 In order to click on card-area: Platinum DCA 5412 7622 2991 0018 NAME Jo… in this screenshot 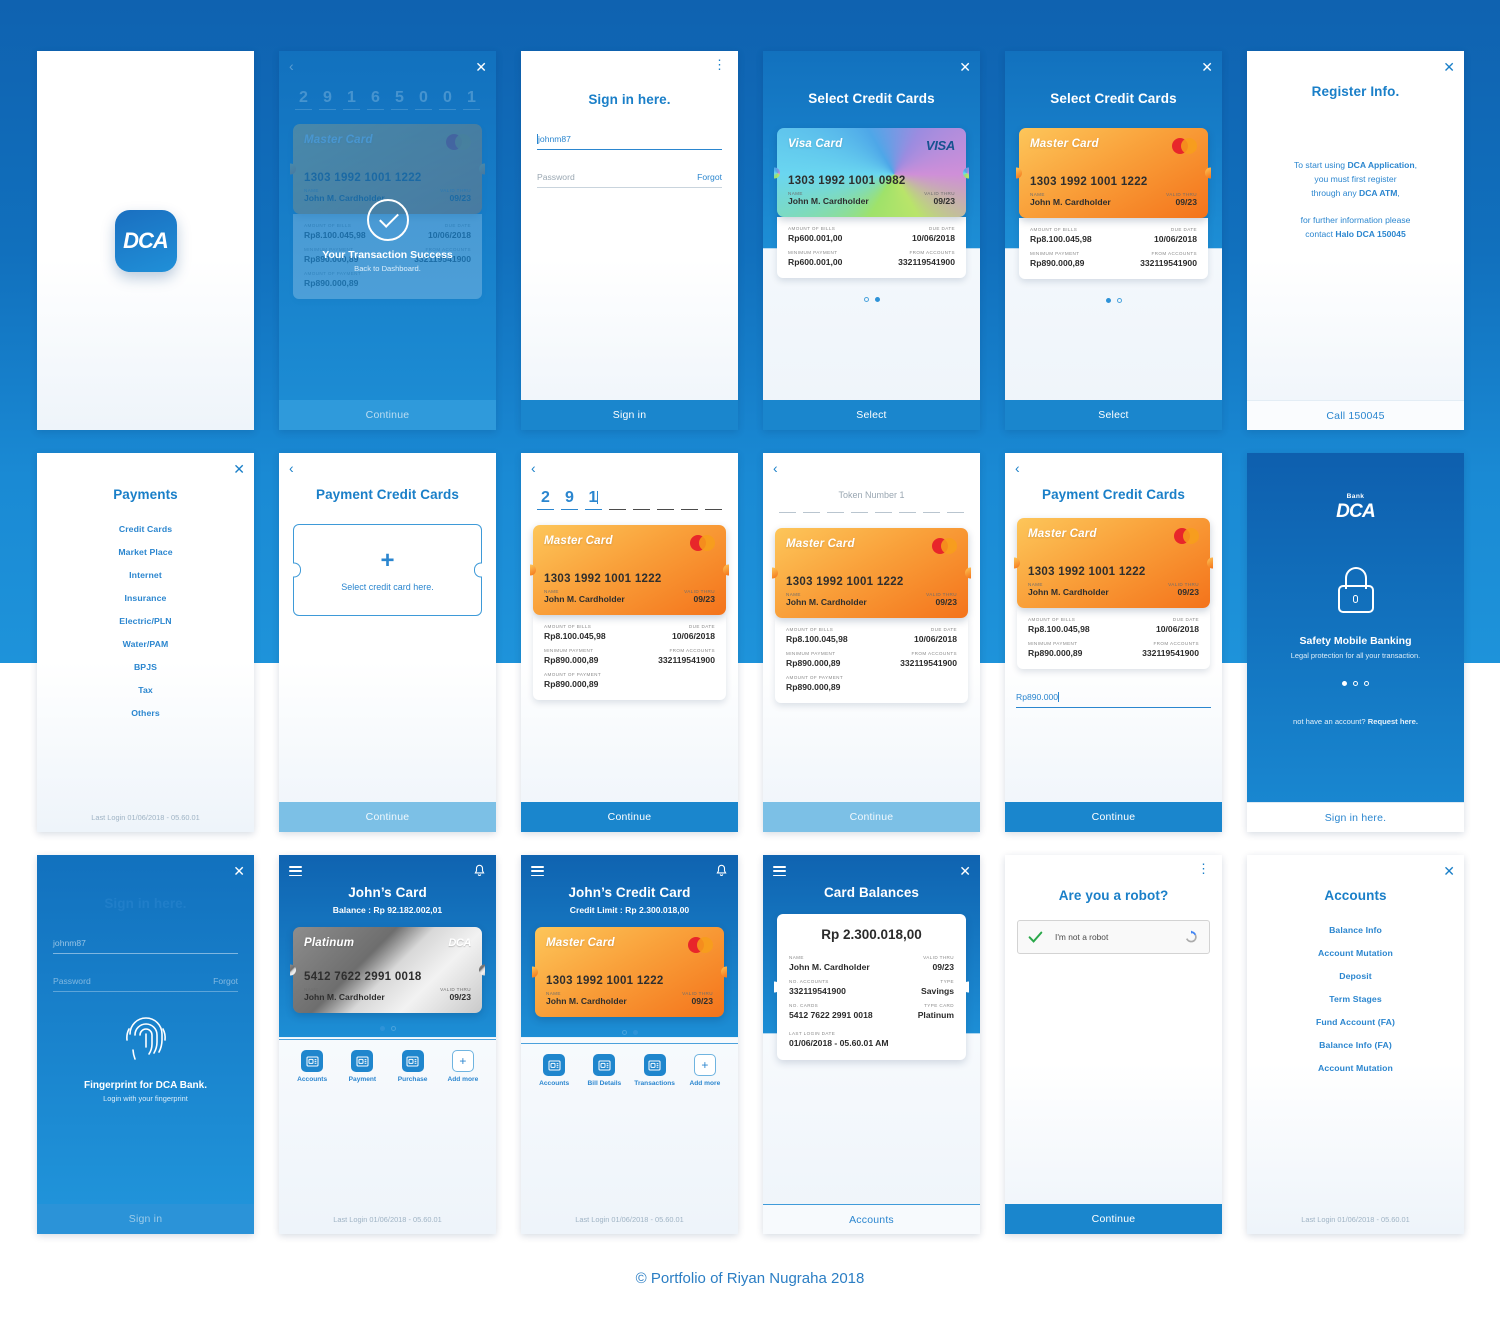, I will do `click(387, 970)`.